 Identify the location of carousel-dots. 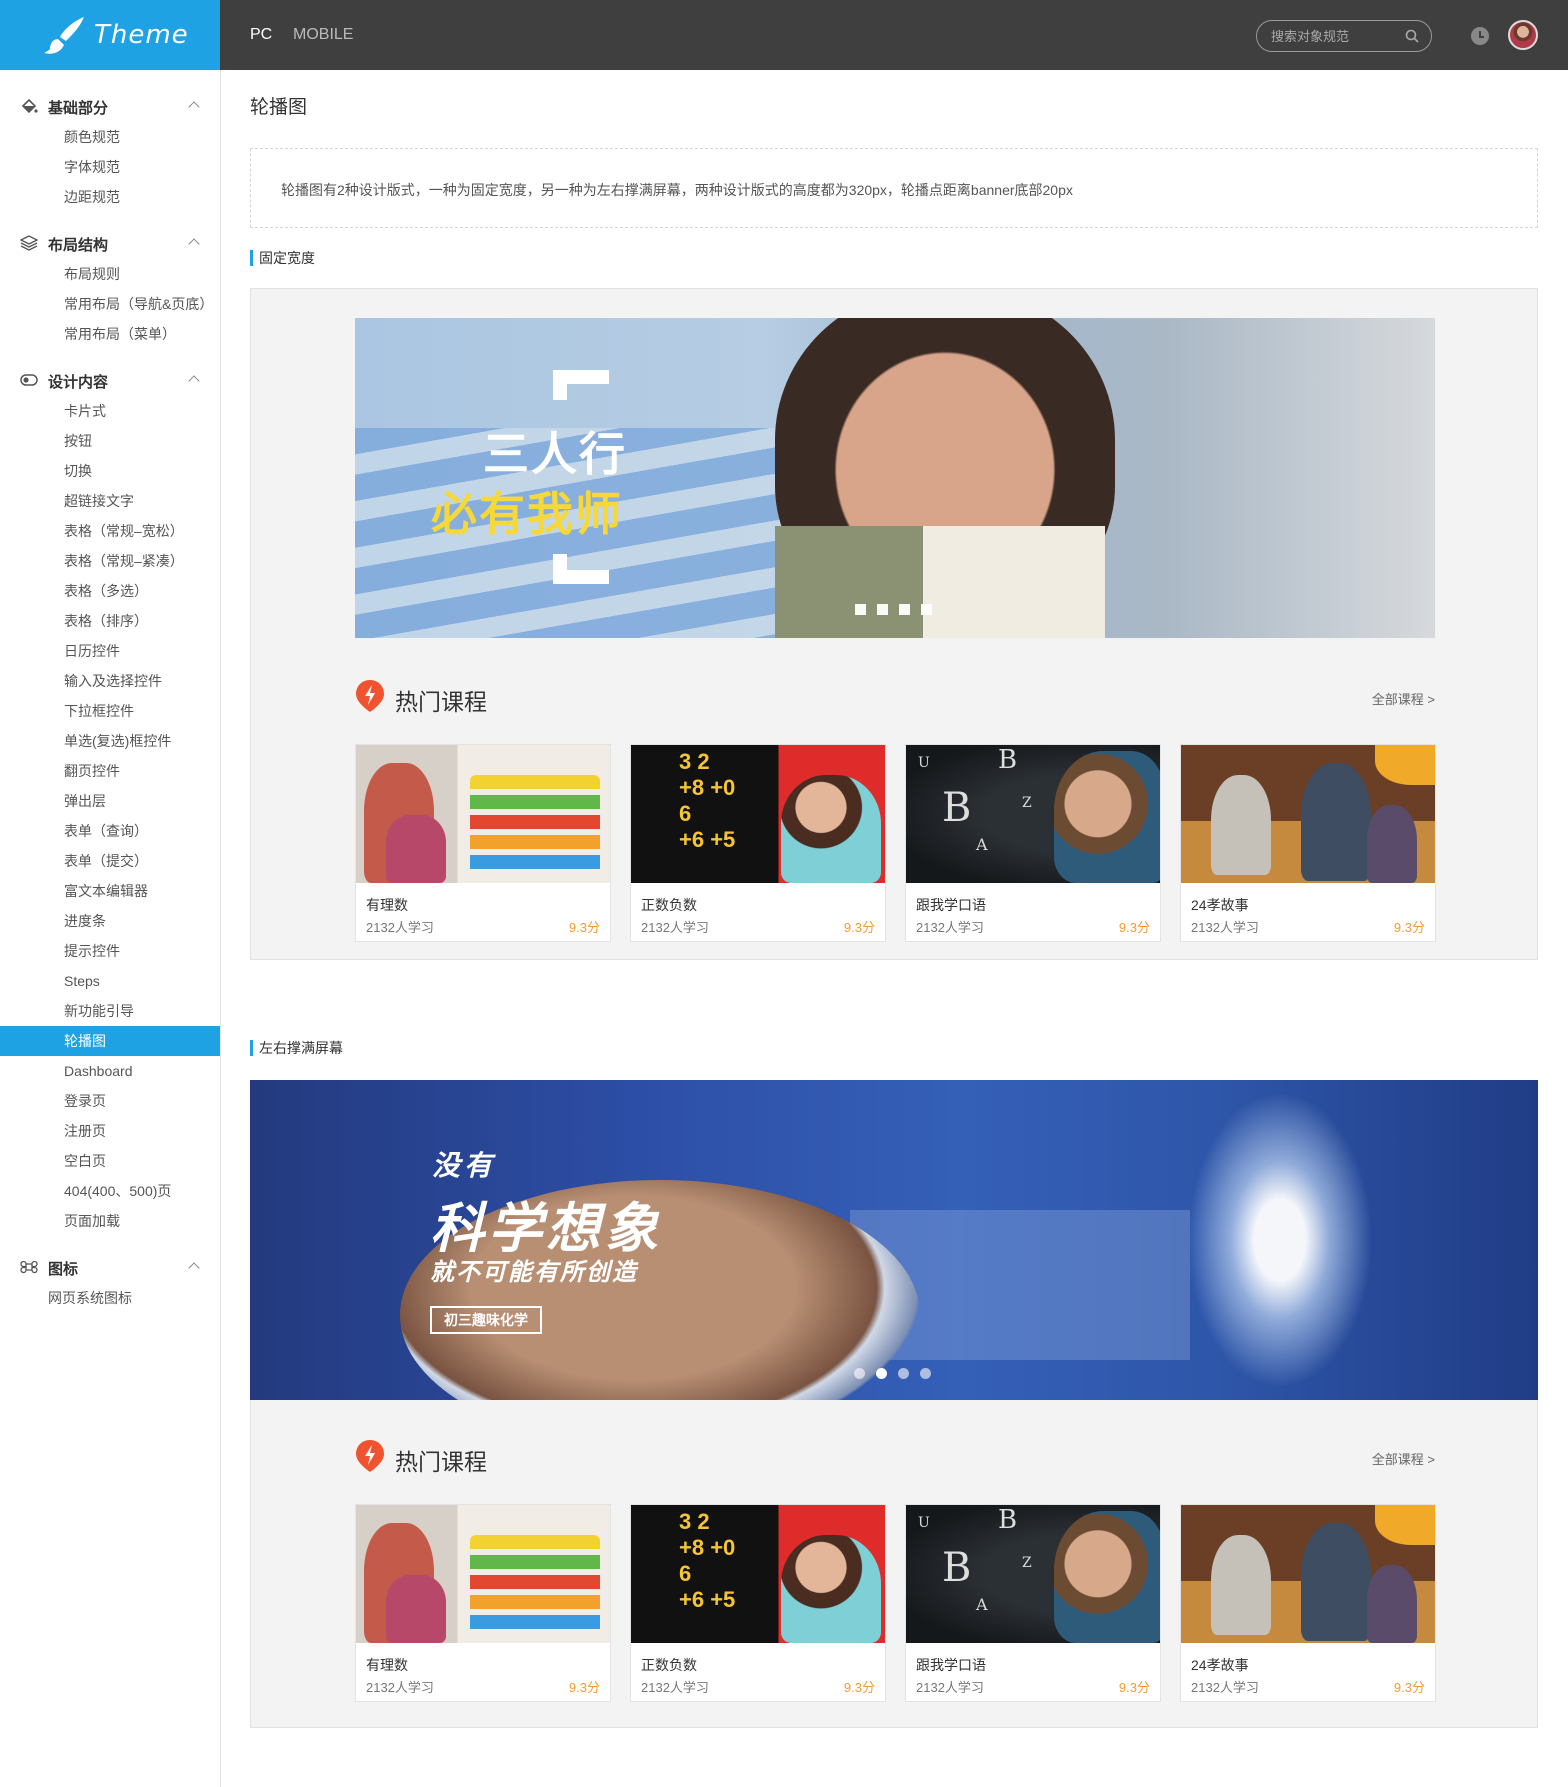
(899, 608).